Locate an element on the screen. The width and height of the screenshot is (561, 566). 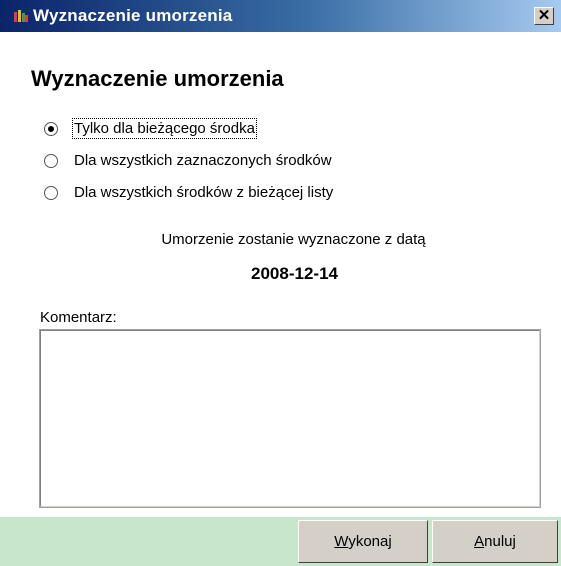
close-button: ✕ is located at coordinates (544, 16).